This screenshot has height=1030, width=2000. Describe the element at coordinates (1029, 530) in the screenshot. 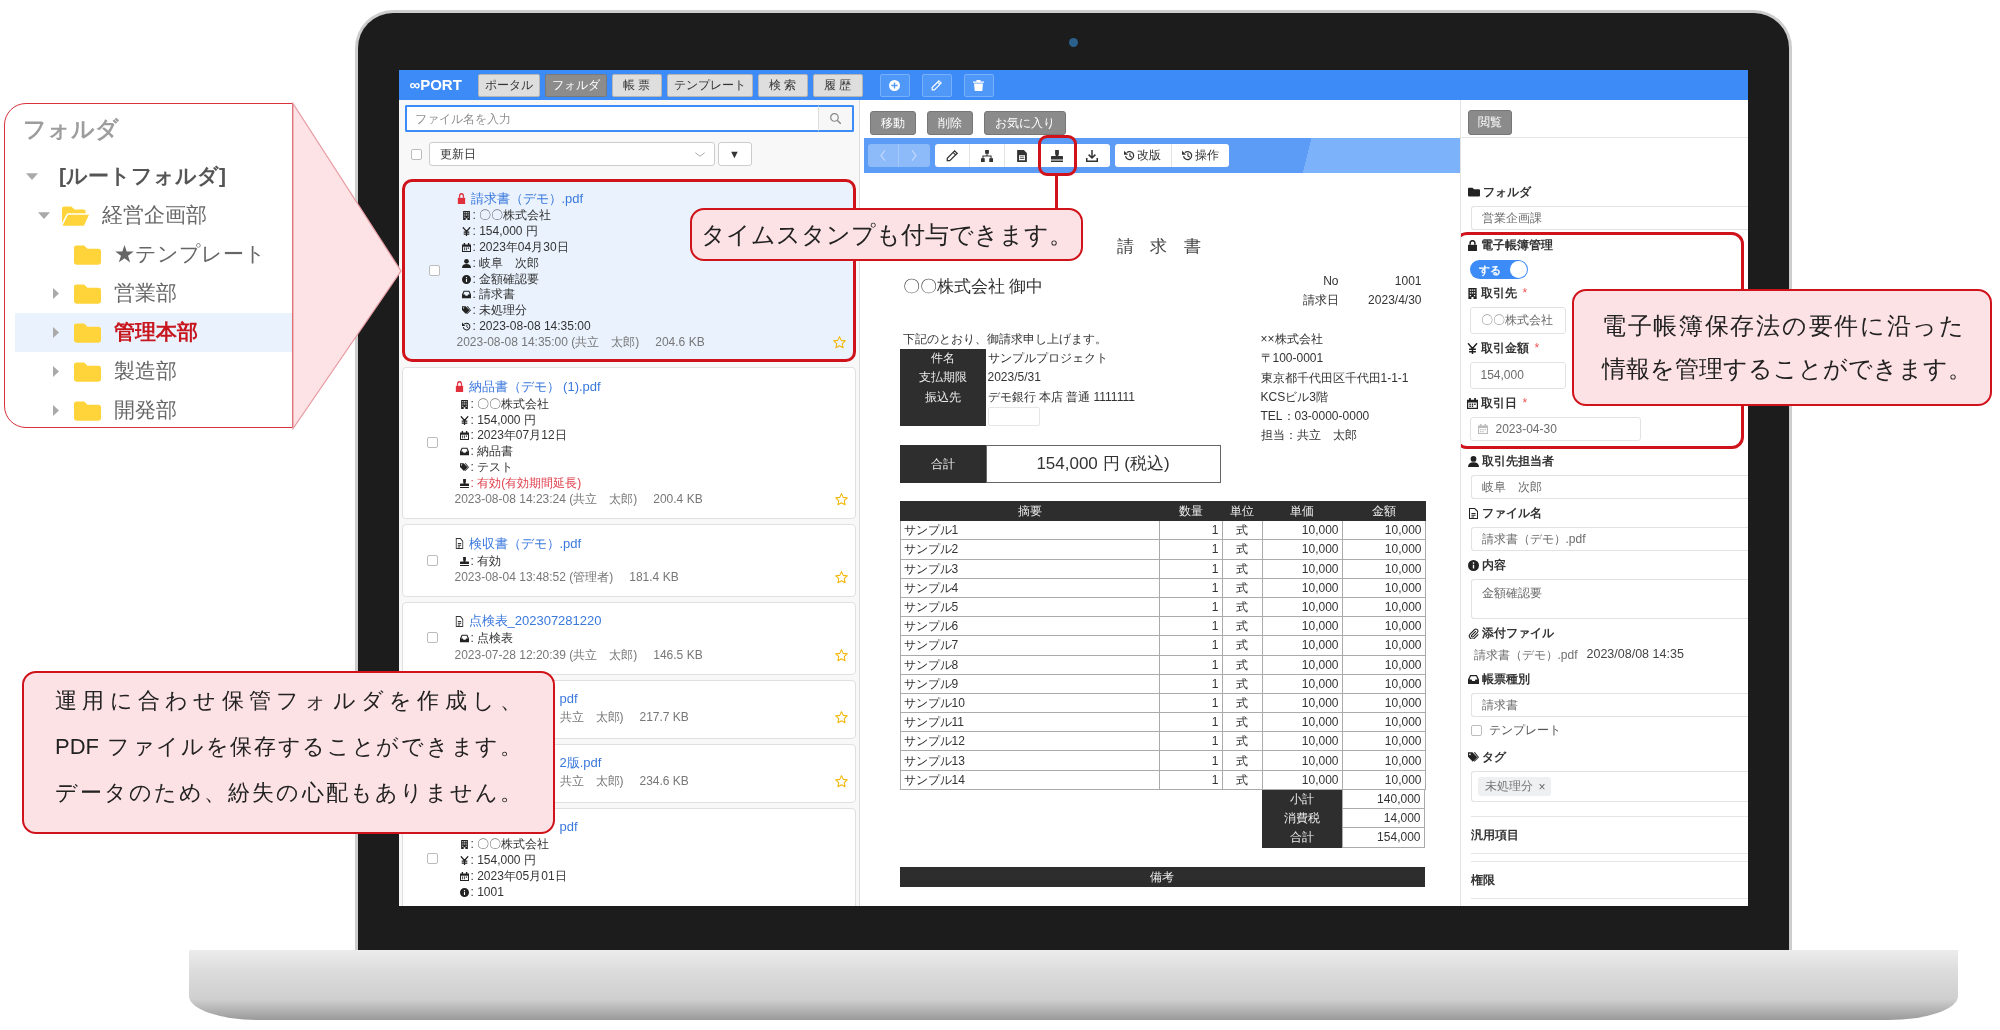

I see `table-cell: サンプル1` at that location.